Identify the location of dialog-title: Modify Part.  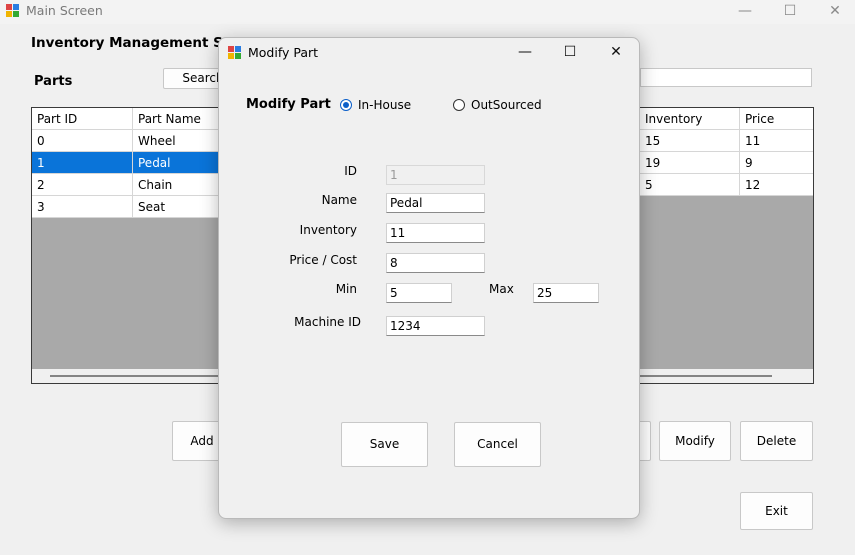
(283, 52).